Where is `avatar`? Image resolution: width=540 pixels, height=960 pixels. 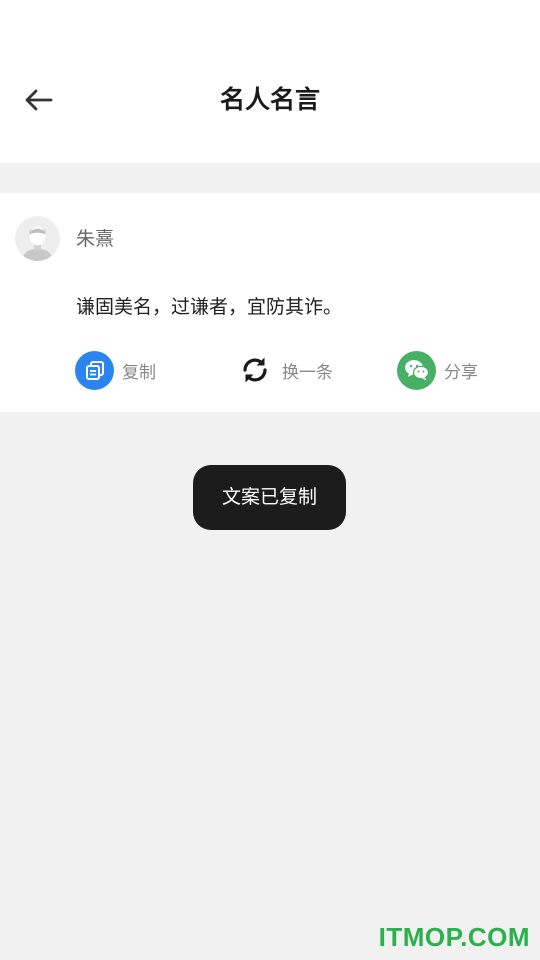 avatar is located at coordinates (37, 238).